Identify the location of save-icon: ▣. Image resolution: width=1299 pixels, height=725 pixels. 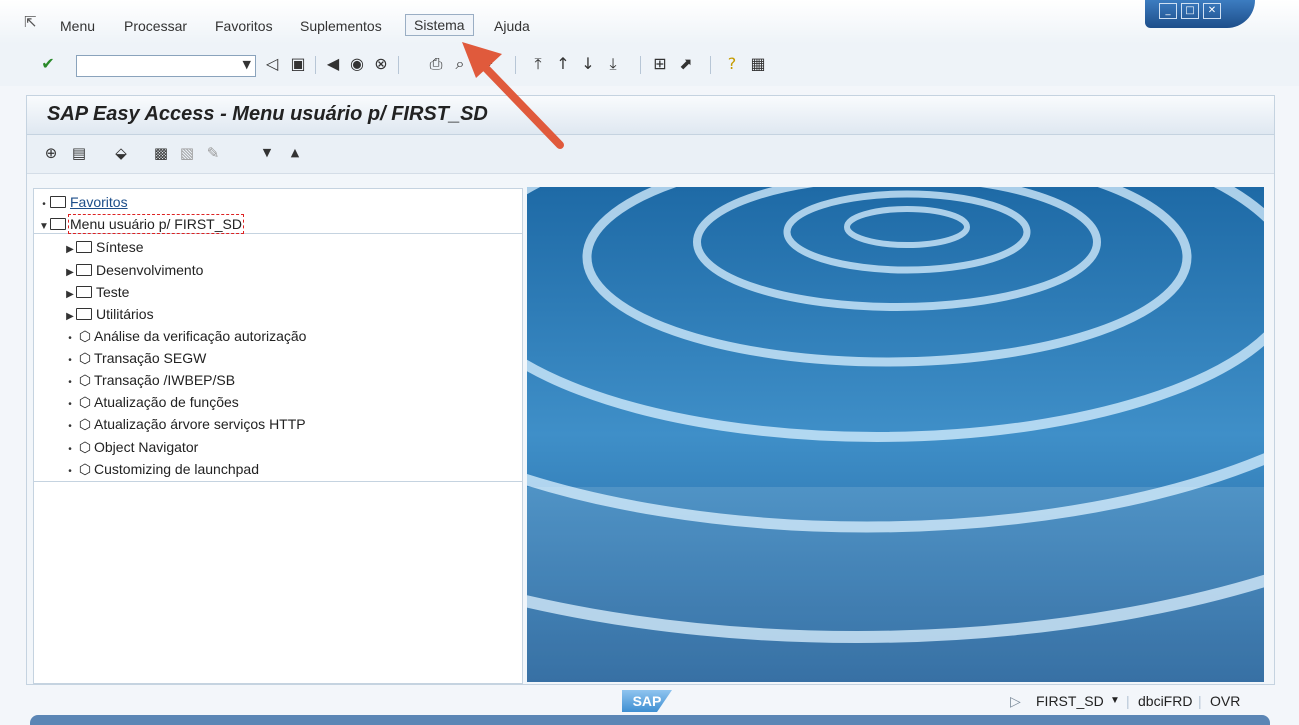
(298, 64).